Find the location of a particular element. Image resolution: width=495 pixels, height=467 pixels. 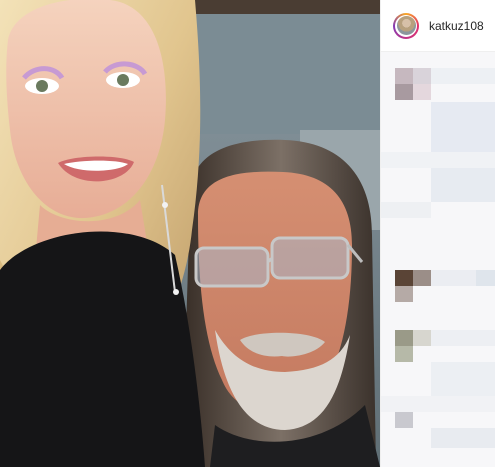

avatar-ring is located at coordinates (406, 25).